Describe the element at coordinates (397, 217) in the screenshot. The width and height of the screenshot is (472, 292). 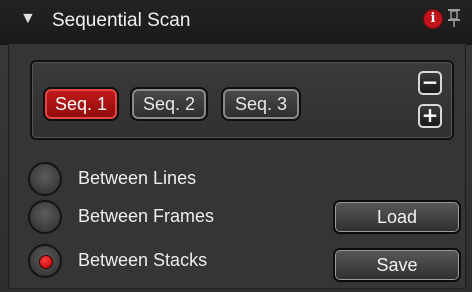
I see `load-button: Load` at that location.